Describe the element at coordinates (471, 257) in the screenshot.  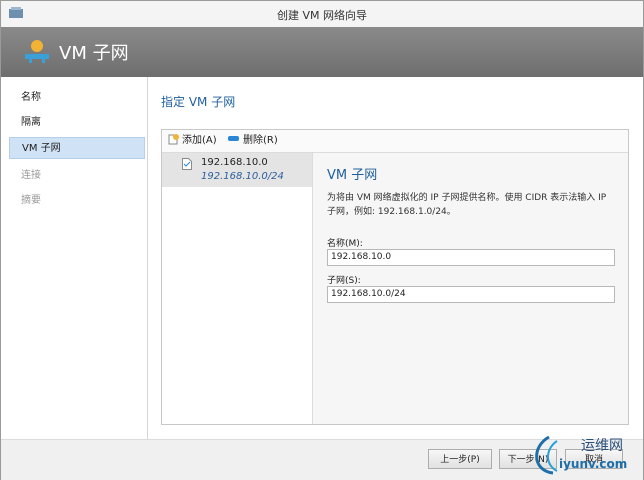
I see `name-field` at that location.